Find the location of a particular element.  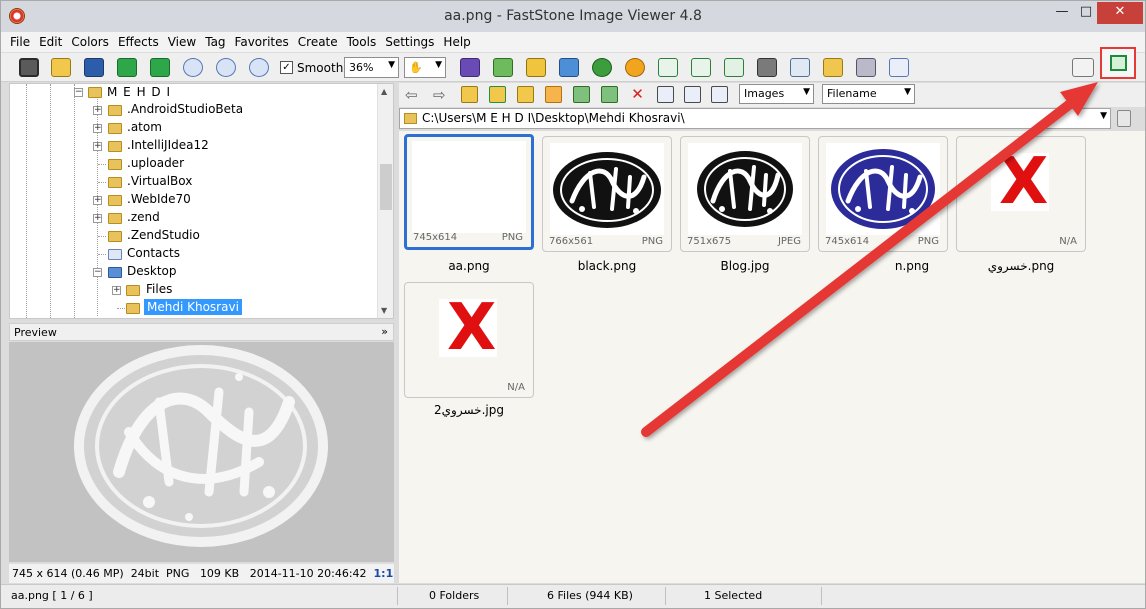

email-icon is located at coordinates (833, 67).